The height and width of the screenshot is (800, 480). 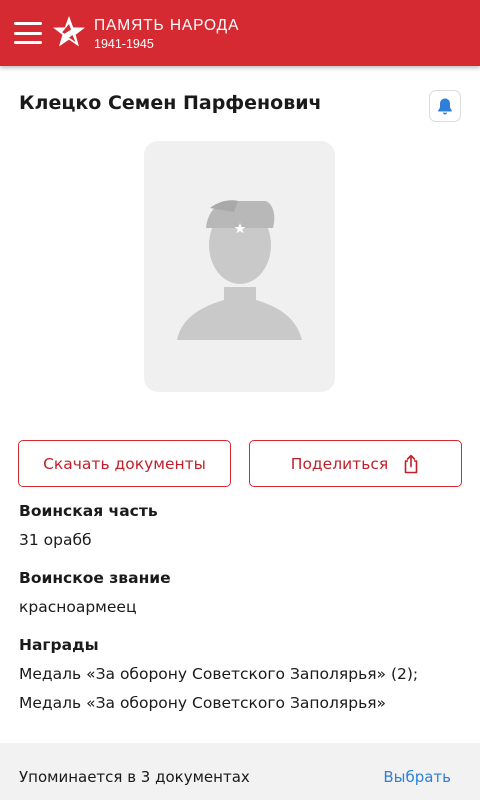 I want to click on bell-icon, so click(x=445, y=106).